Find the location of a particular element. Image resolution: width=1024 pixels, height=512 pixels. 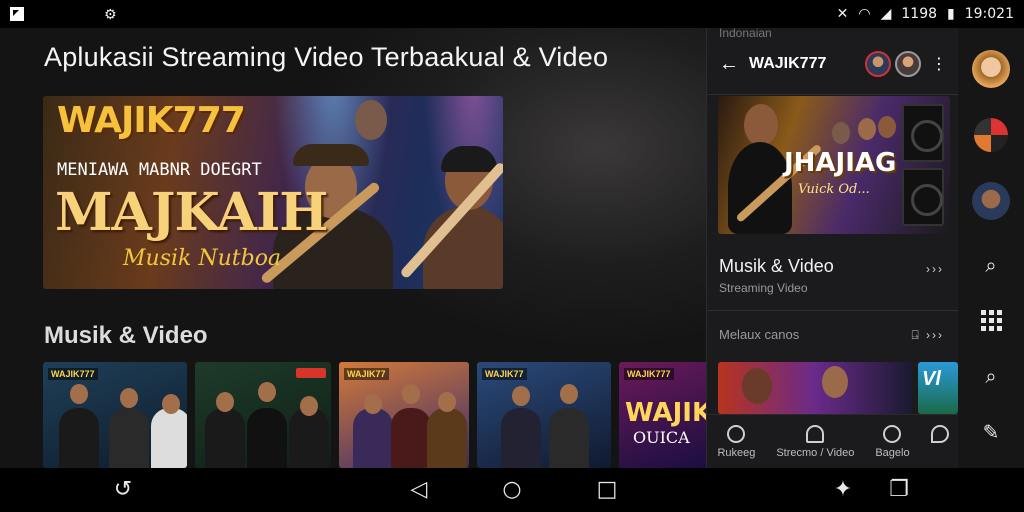

nav-label: Strecmo / Video is located at coordinates (815, 453).